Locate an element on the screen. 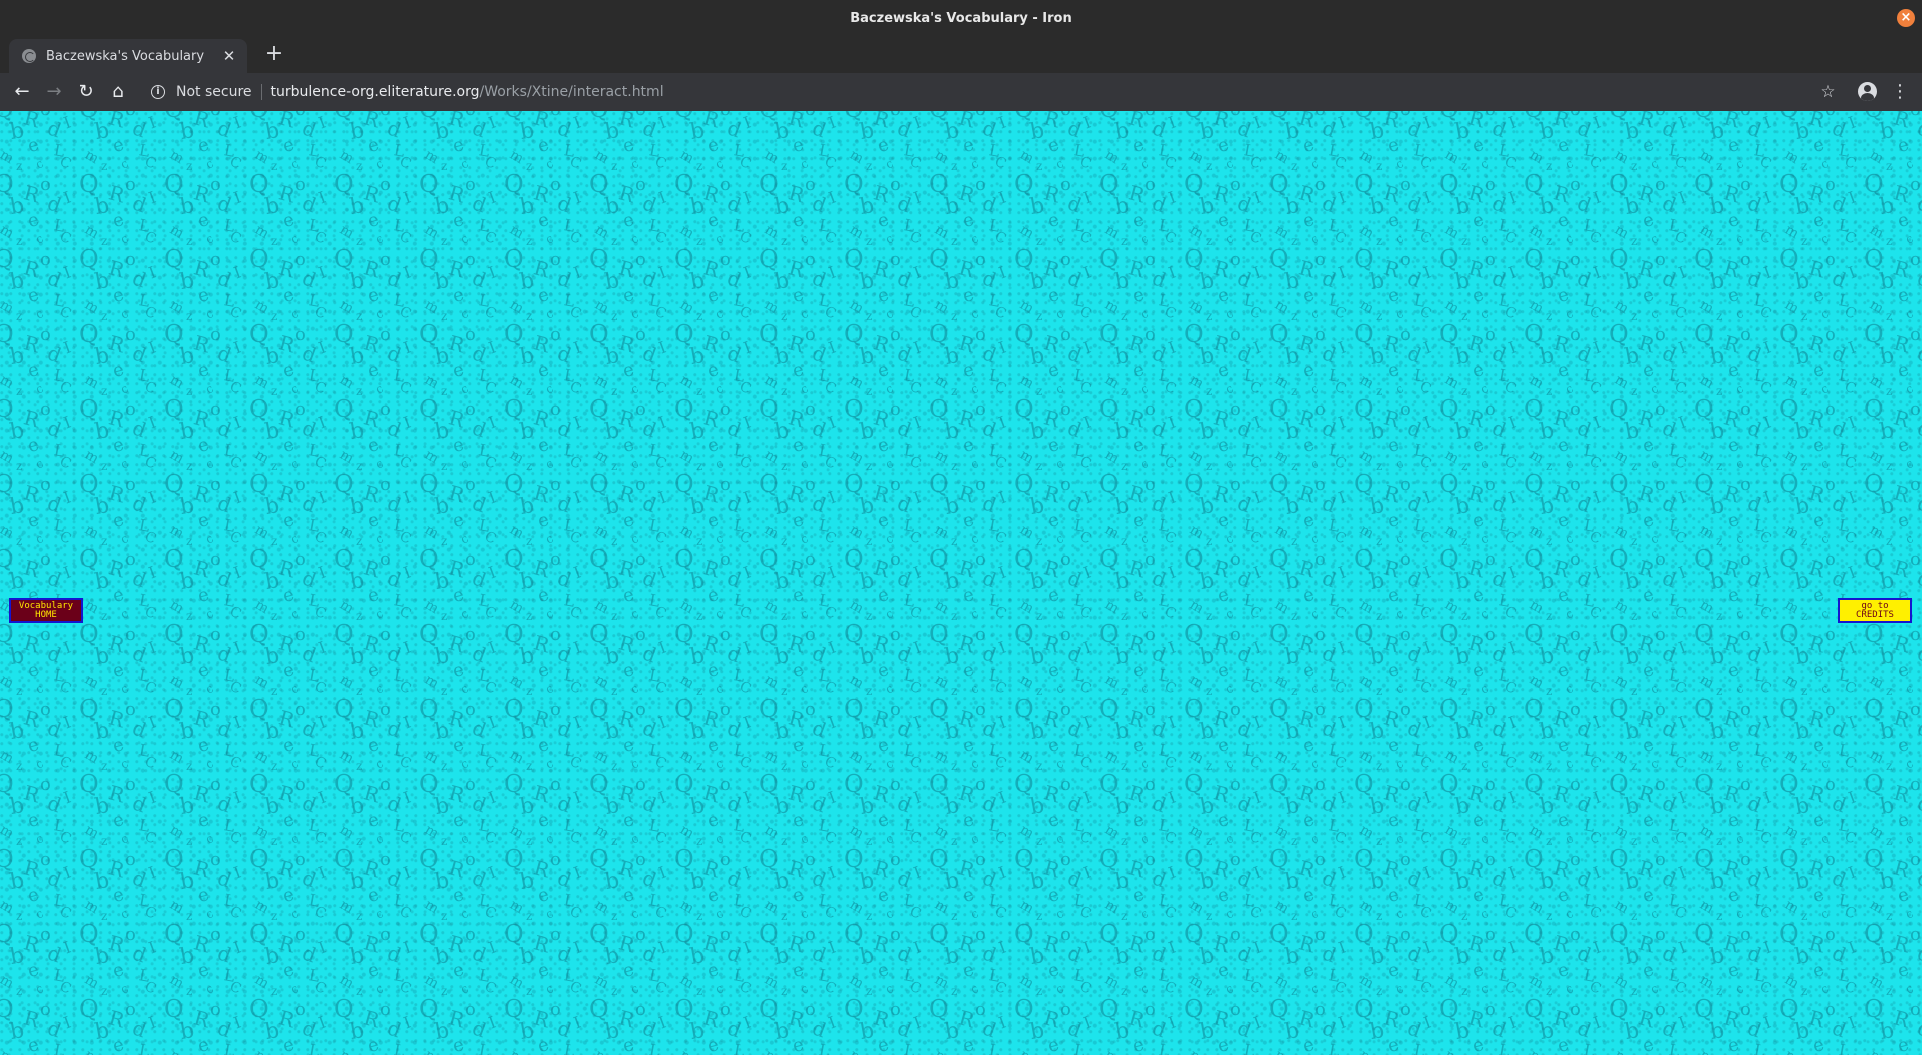 The image size is (1922, 1055). profile-avatar-icon is located at coordinates (1867, 91).